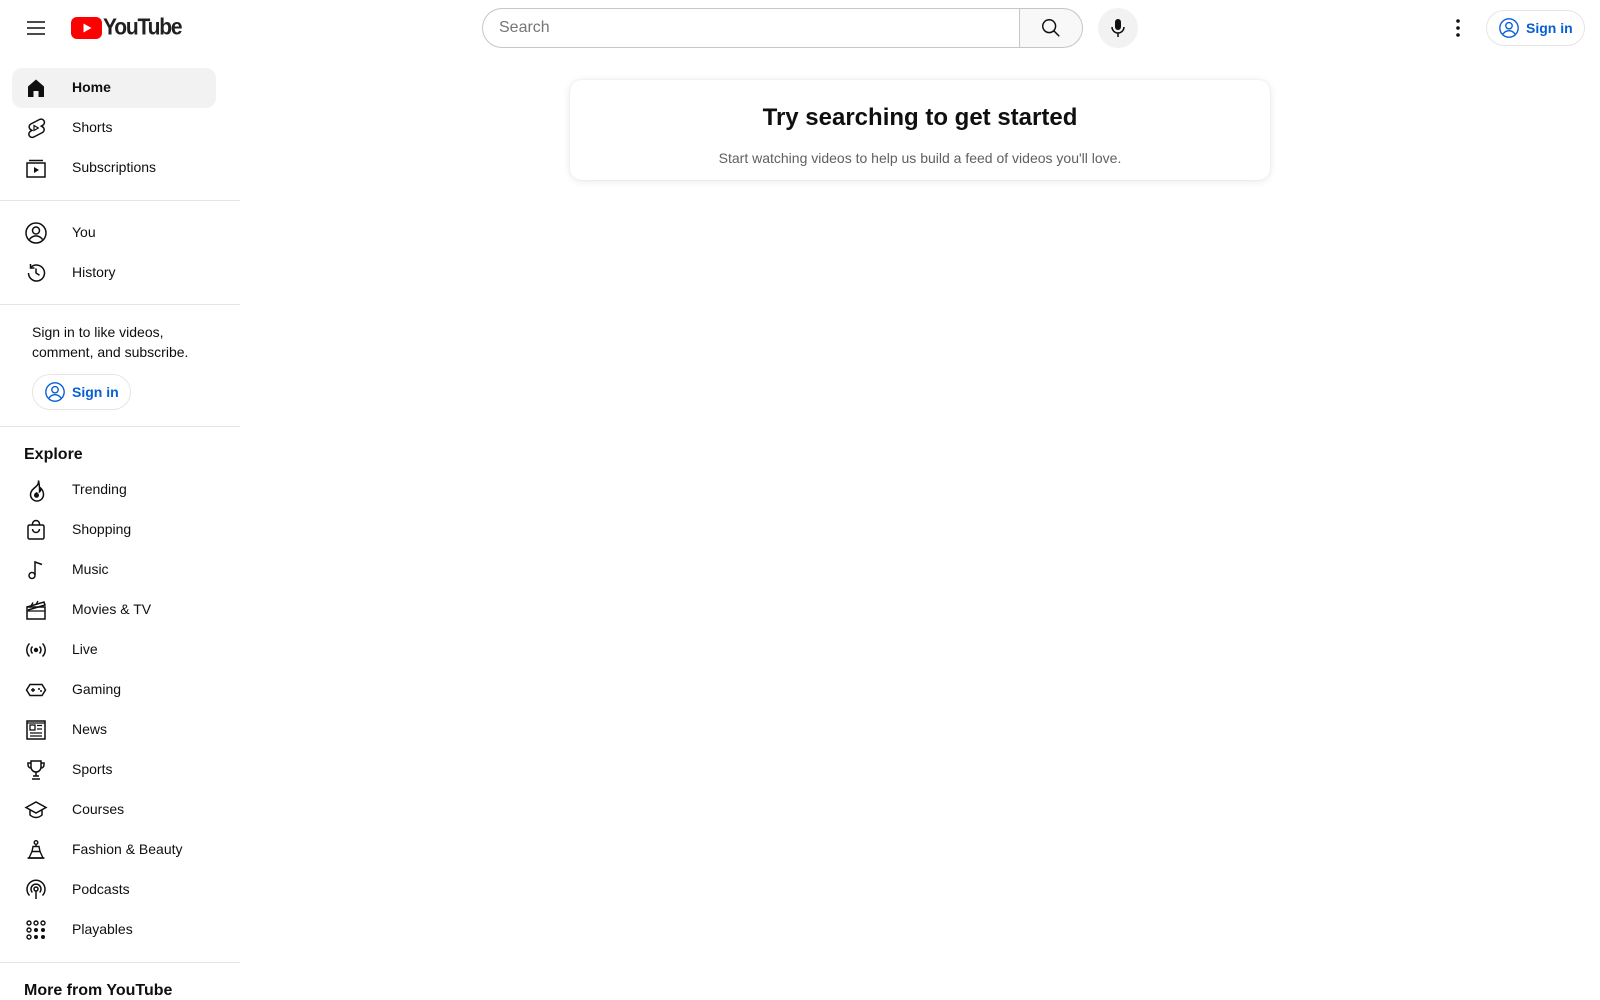  Describe the element at coordinates (36, 690) in the screenshot. I see `gaming-icon` at that location.